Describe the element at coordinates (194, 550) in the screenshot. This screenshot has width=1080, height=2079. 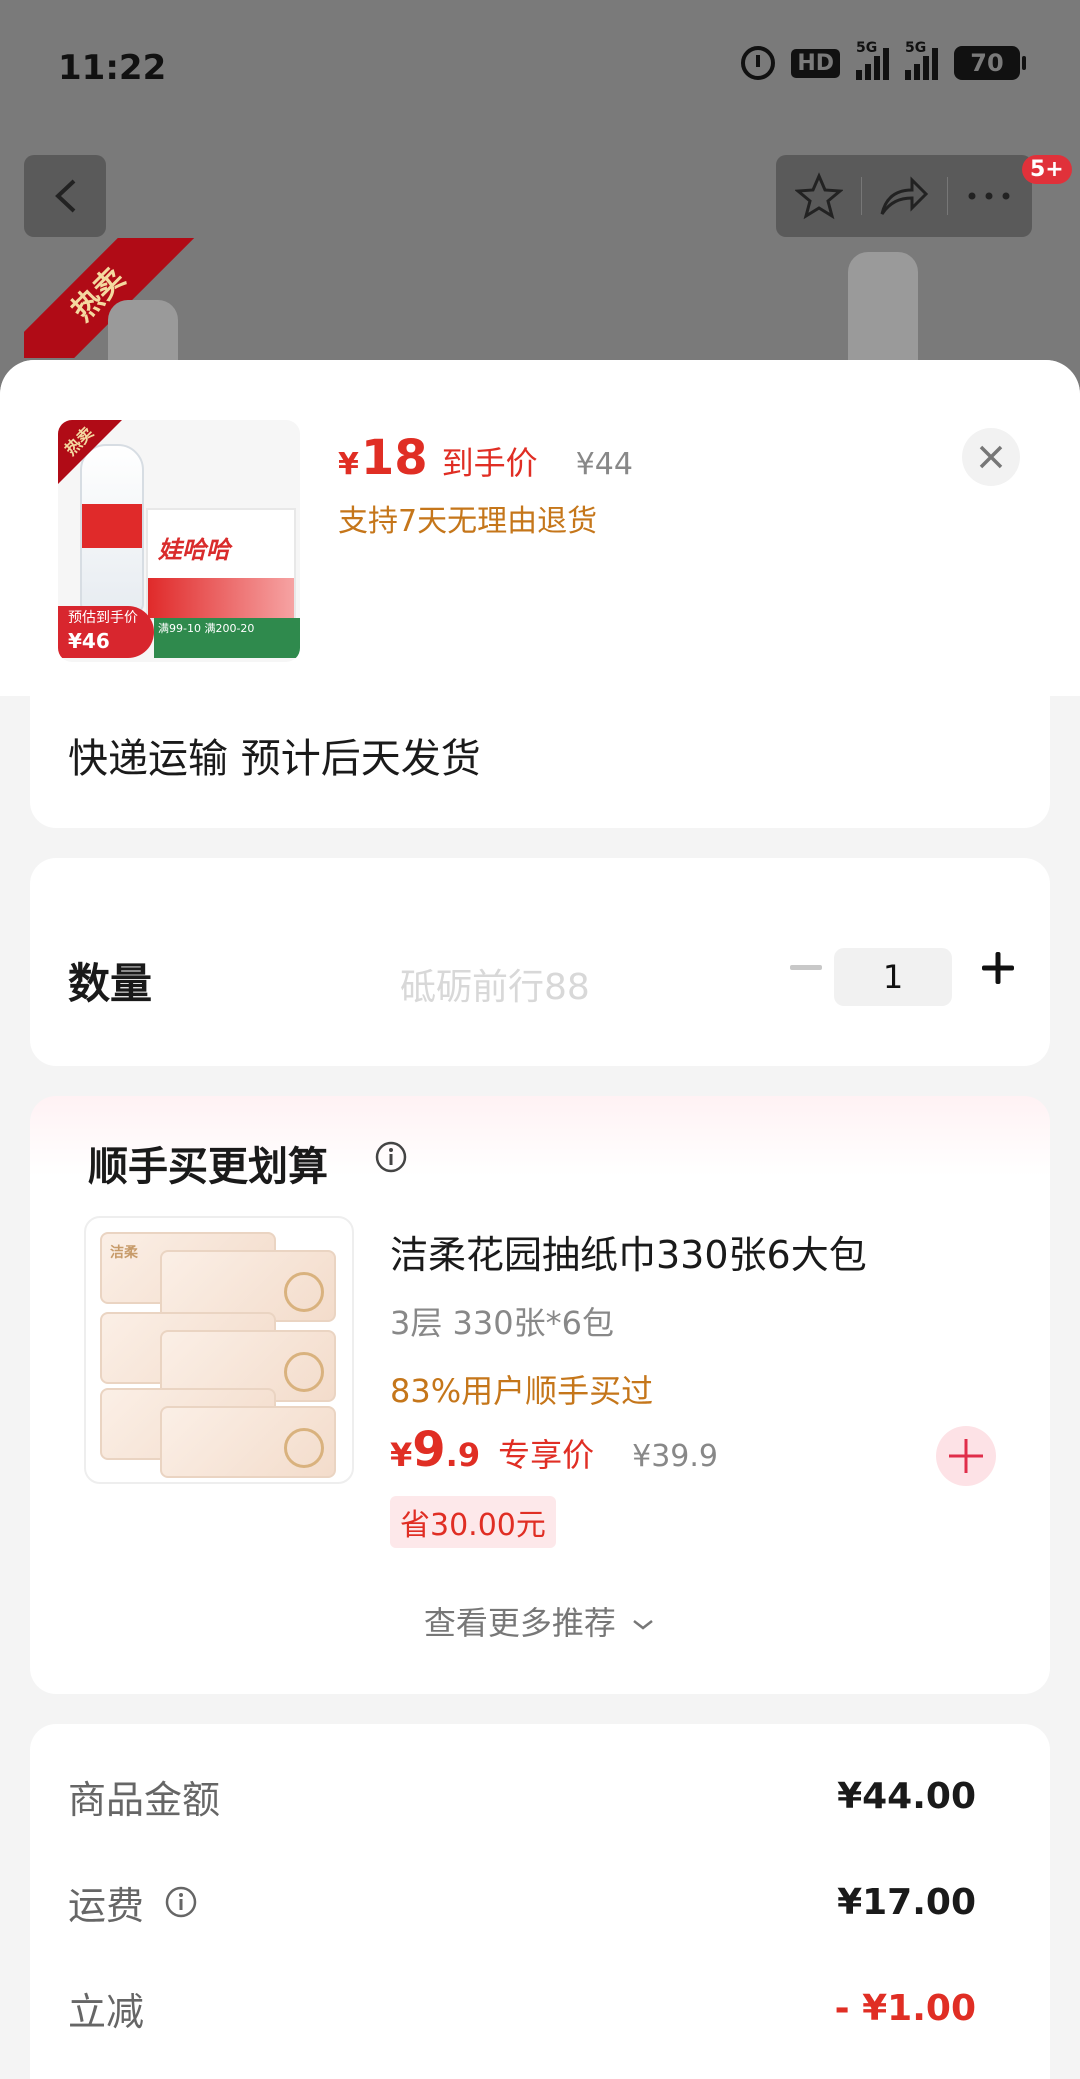
I see `box-brand: 娃哈哈` at that location.